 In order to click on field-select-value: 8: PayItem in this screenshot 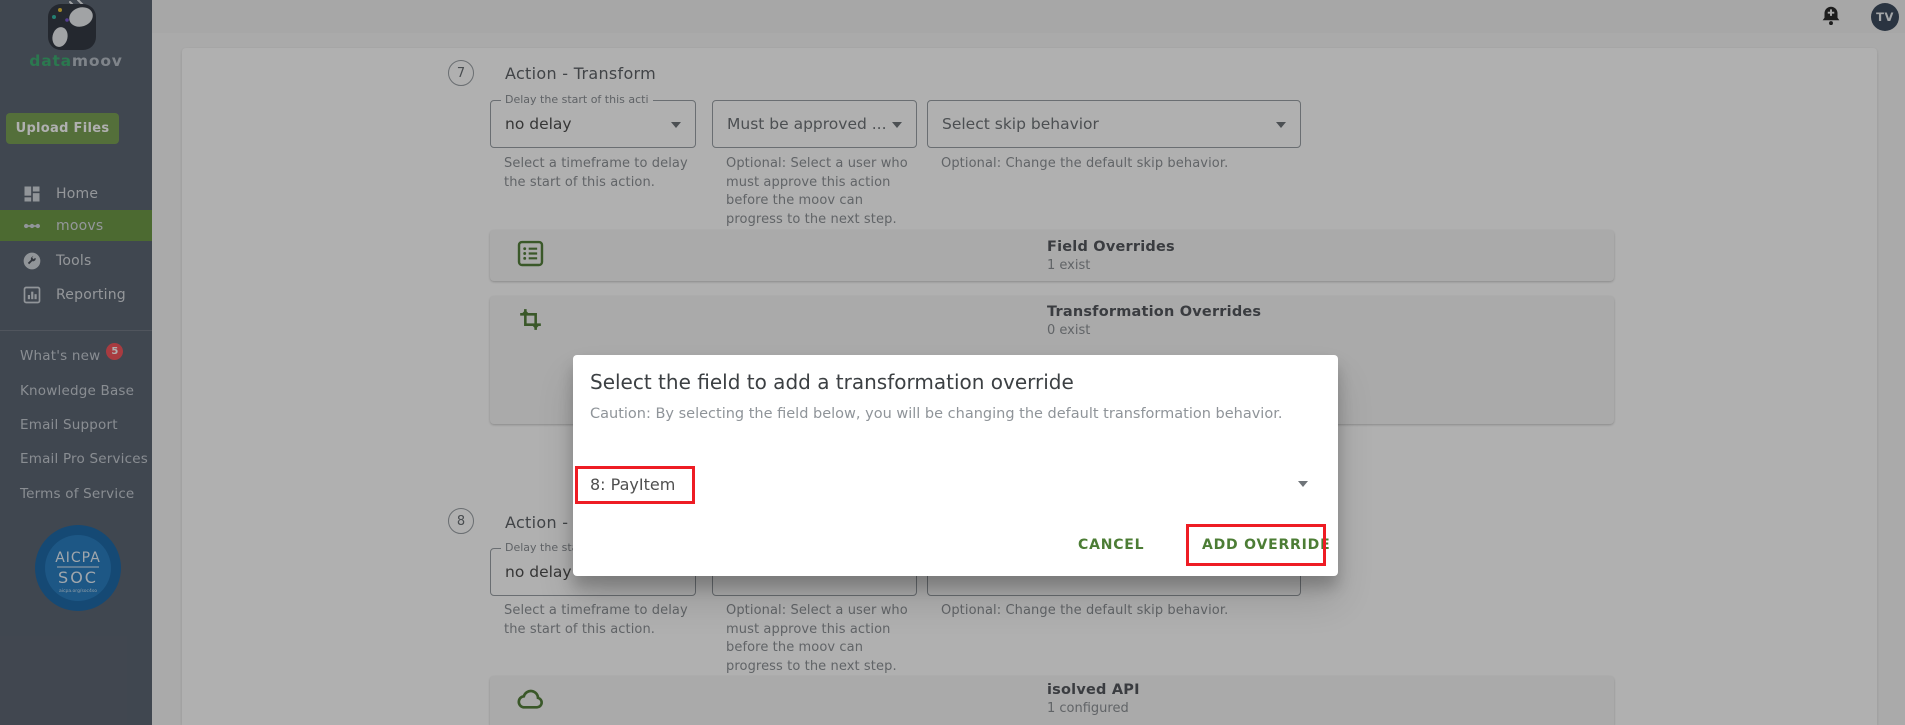, I will do `click(633, 484)`.